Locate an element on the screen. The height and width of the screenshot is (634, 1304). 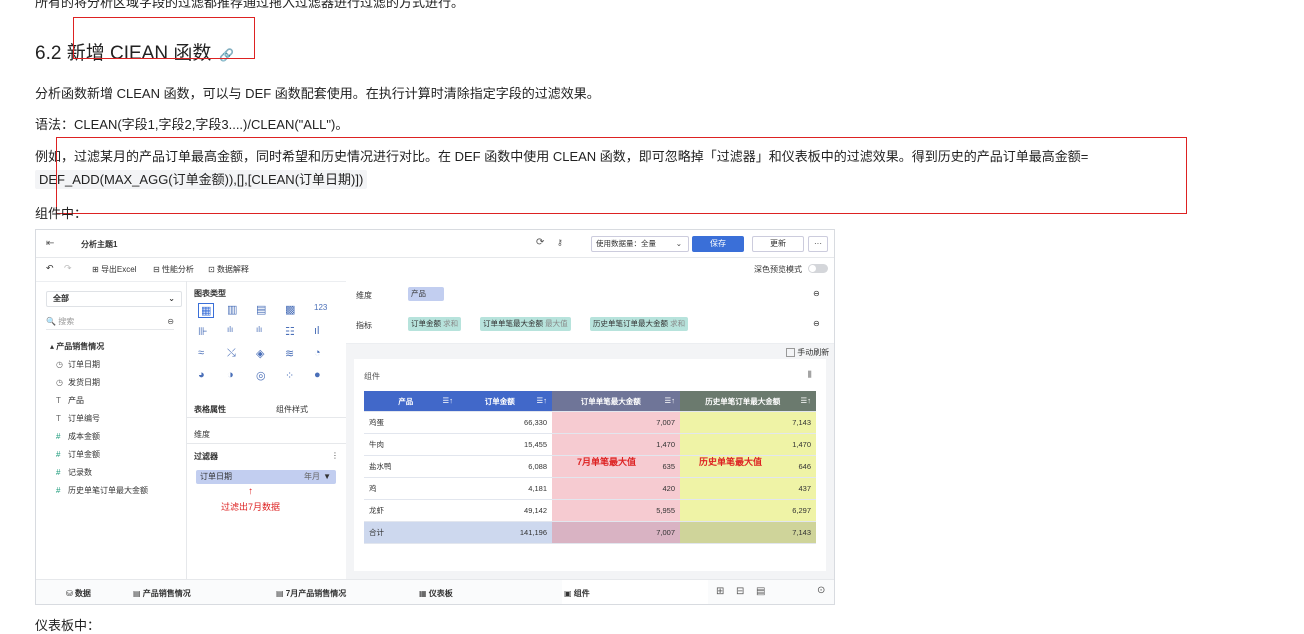
table-cell: 鸡 is located at coordinates (411, 488).